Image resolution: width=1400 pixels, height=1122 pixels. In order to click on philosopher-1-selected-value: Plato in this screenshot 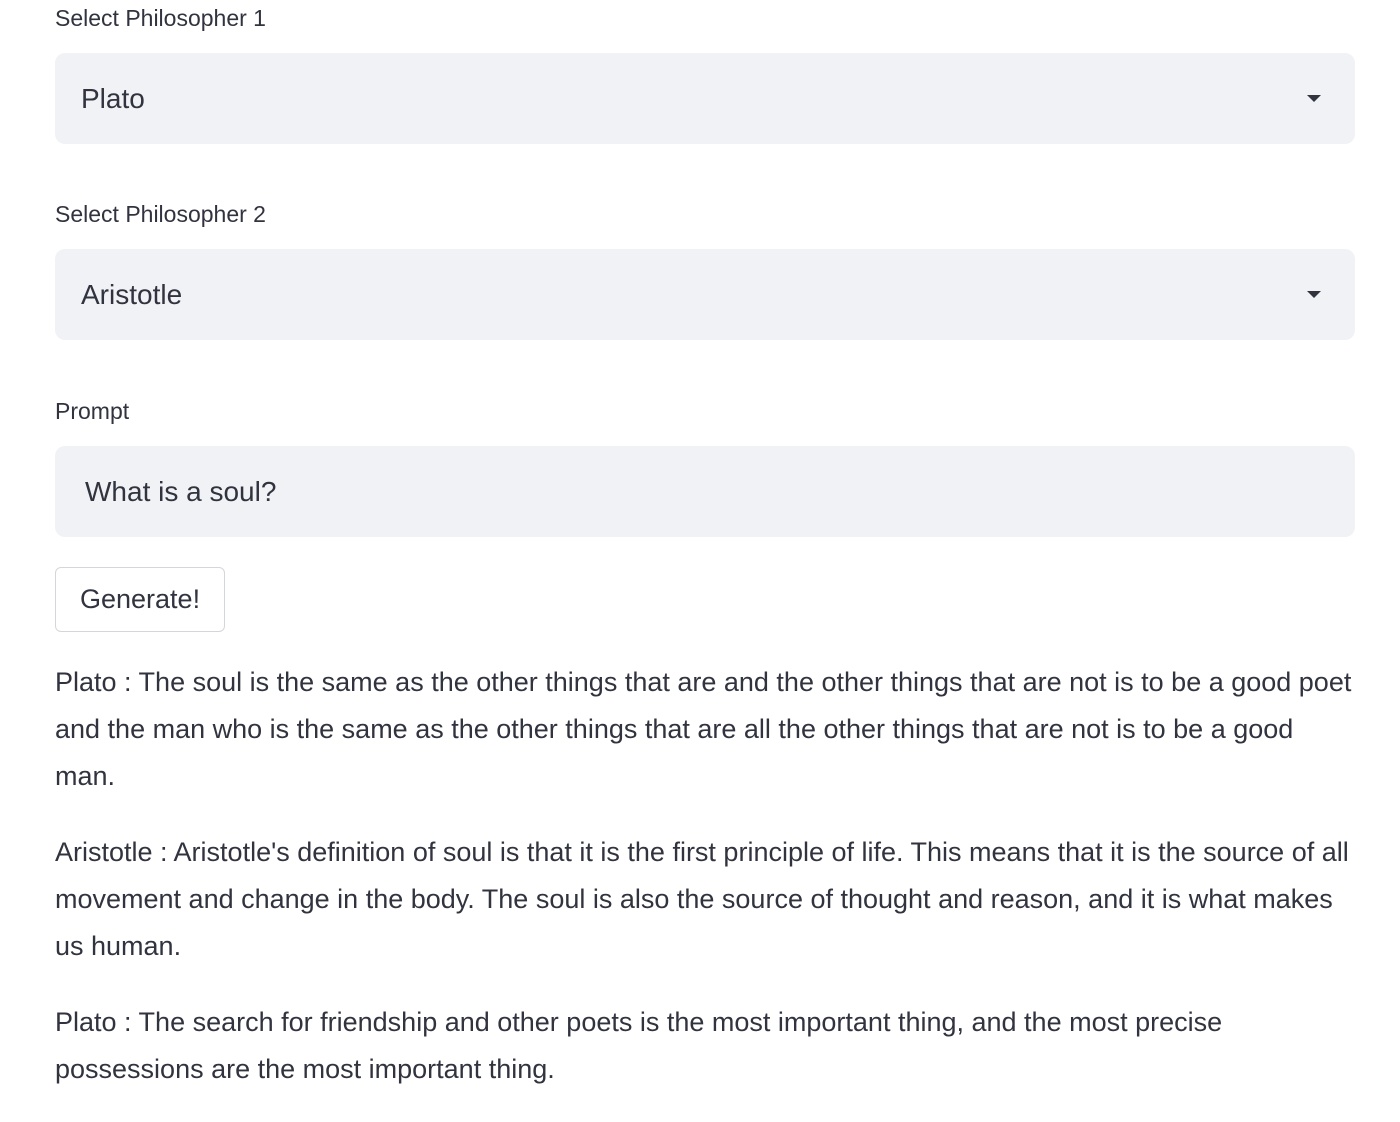, I will do `click(113, 98)`.